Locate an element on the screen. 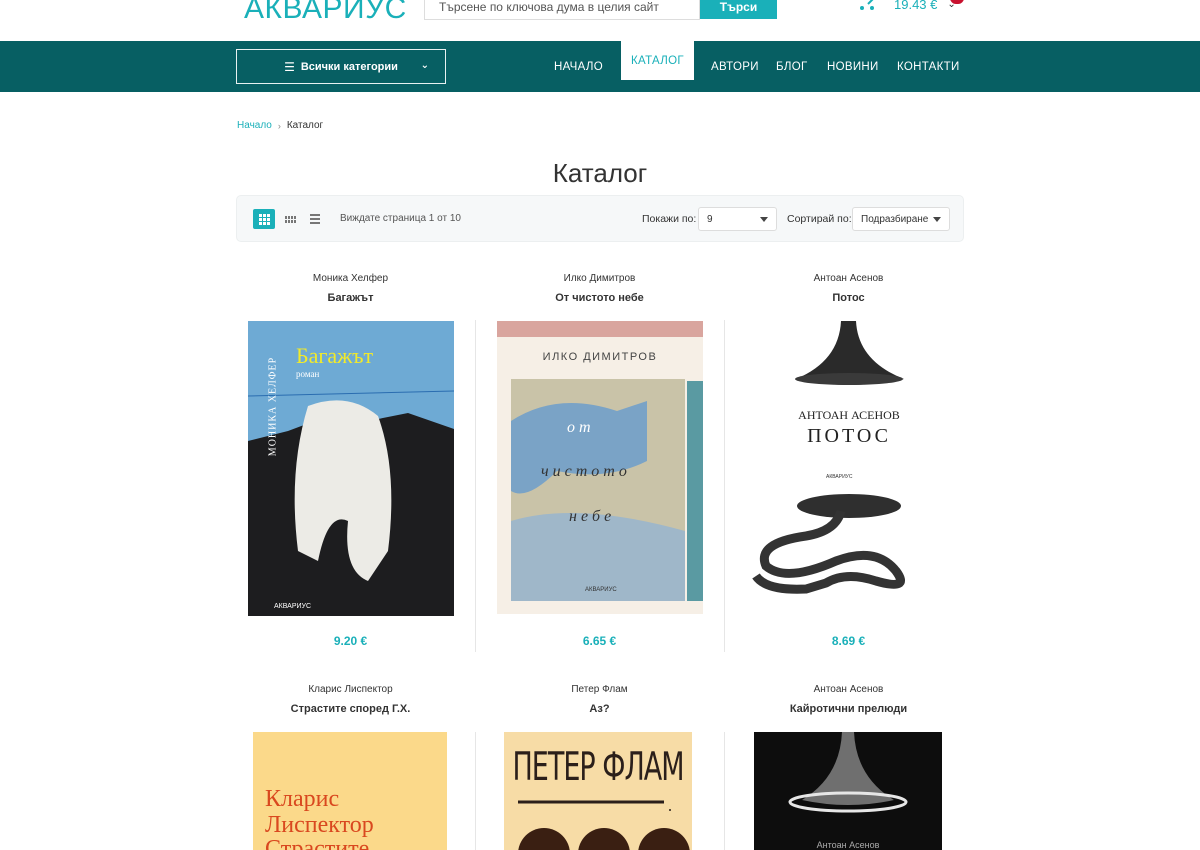 This screenshot has height=850, width=1200. product-title: Аз? is located at coordinates (599, 709).